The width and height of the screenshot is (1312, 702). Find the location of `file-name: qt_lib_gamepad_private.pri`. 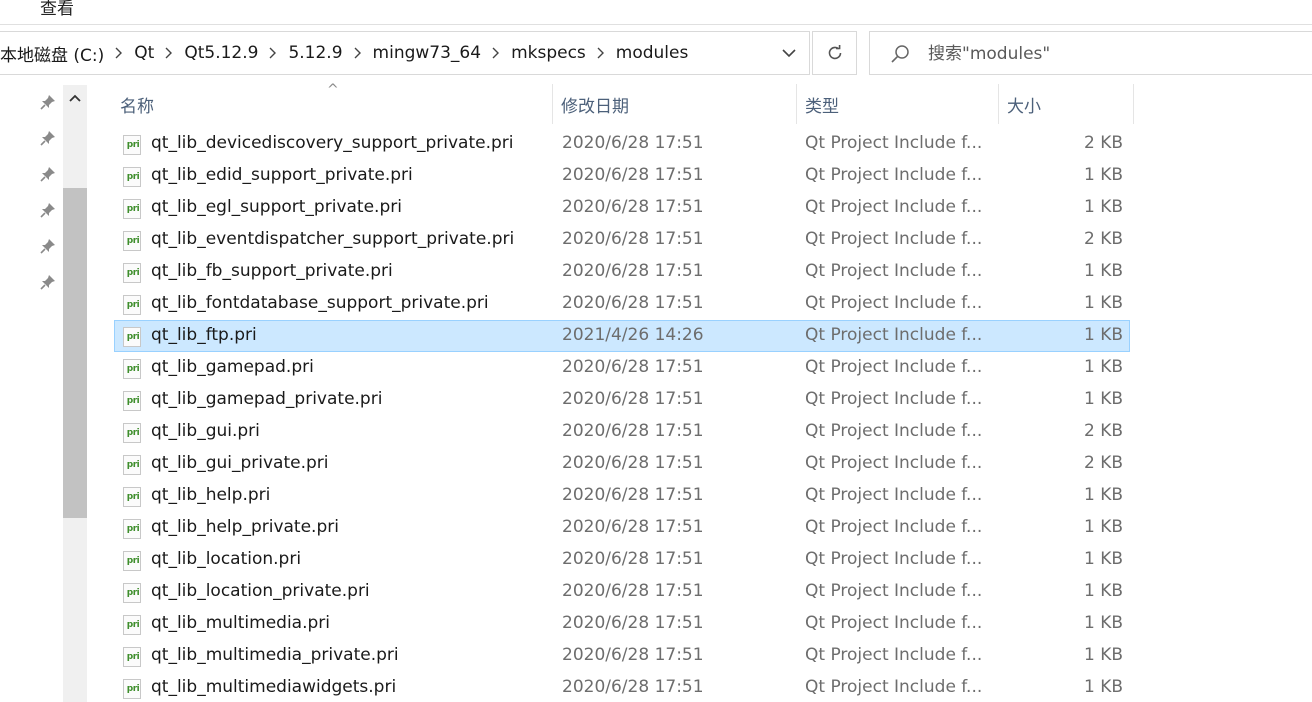

file-name: qt_lib_gamepad_private.pri is located at coordinates (267, 399).